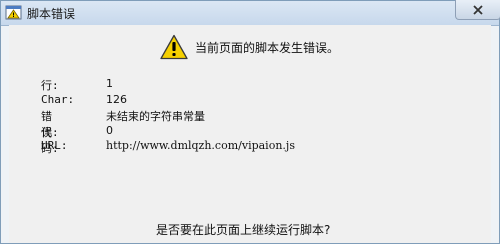 Image resolution: width=500 pixels, height=244 pixels. Describe the element at coordinates (174, 47) in the screenshot. I see `warning-icon` at that location.